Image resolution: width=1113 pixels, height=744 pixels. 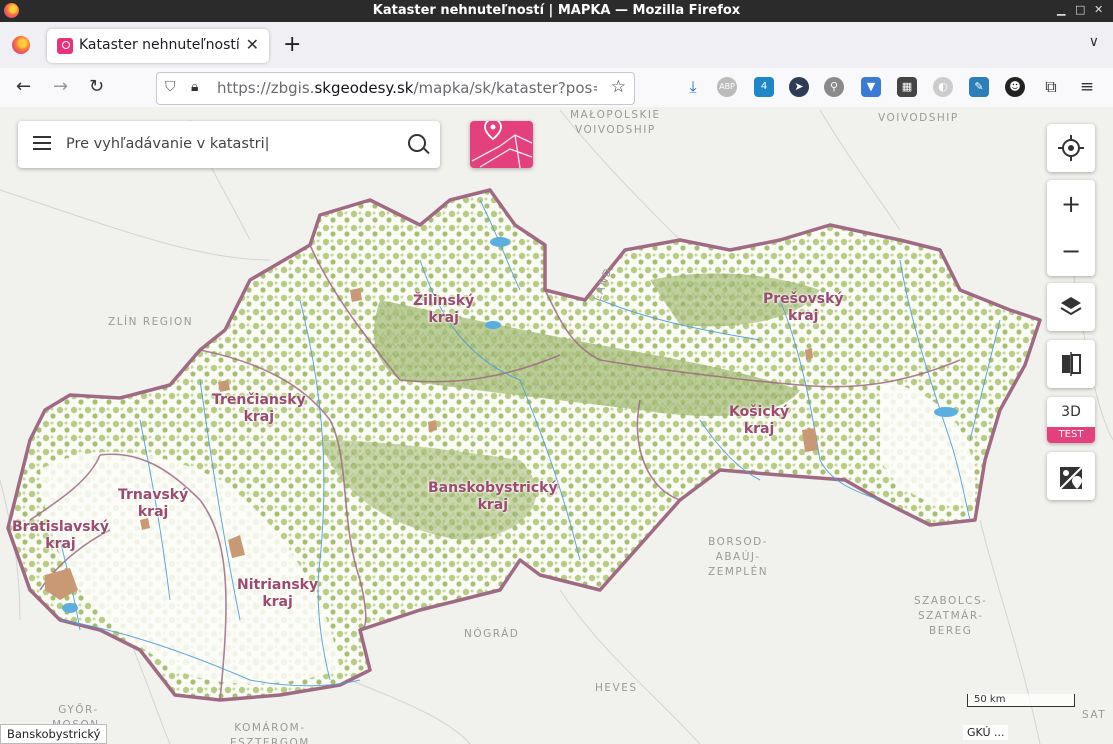 I want to click on compare-icon, so click(x=1071, y=364).